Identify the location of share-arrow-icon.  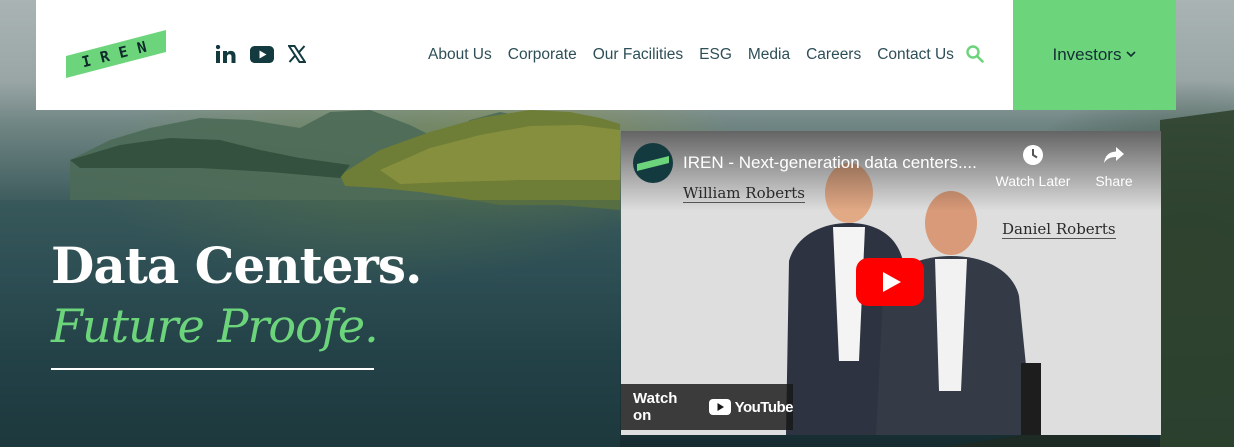
(1114, 155).